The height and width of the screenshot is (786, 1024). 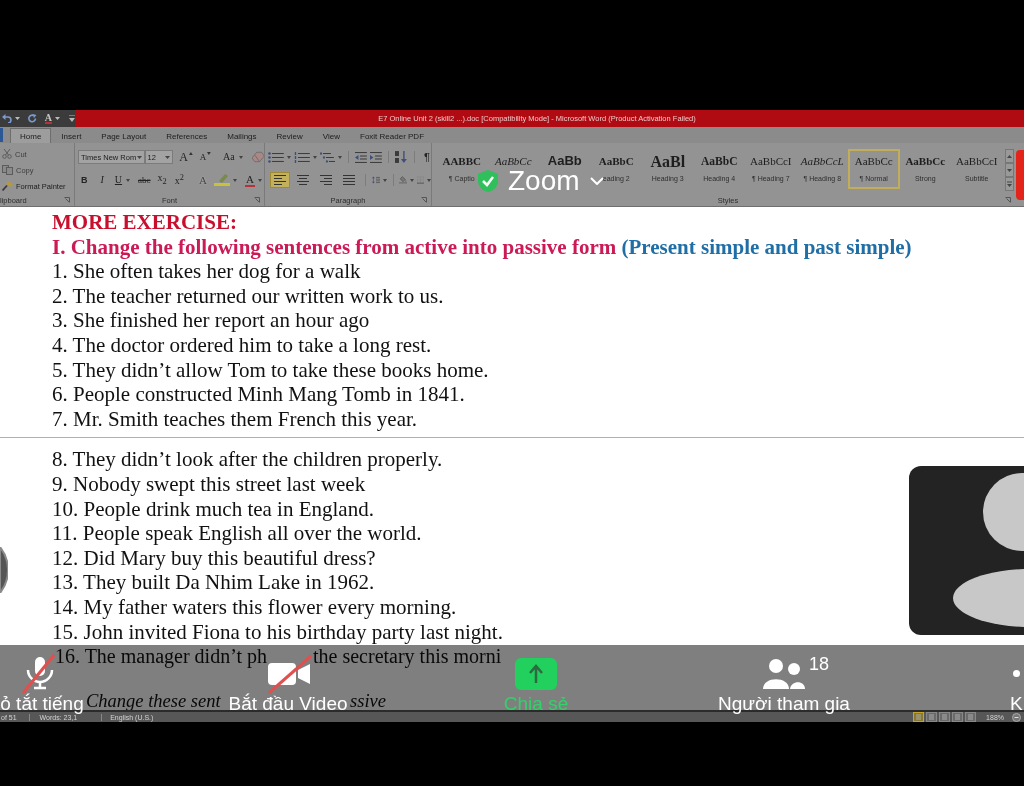 I want to click on multilevel-list-icon, so click(x=327, y=157).